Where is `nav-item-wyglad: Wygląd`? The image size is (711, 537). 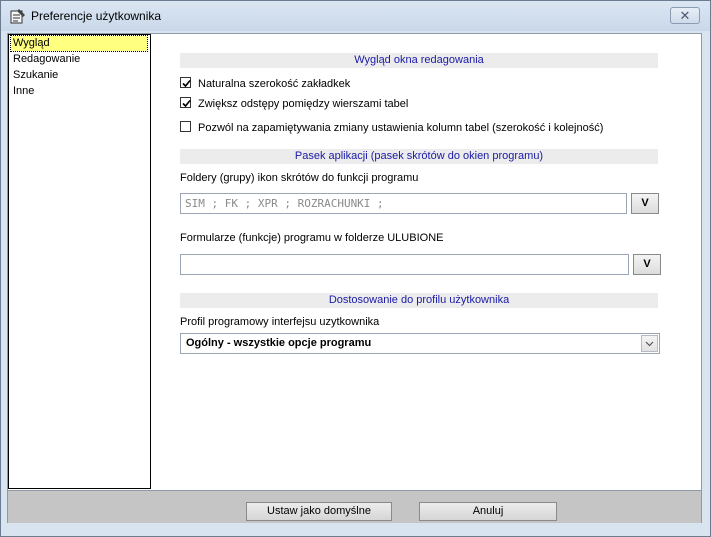 nav-item-wyglad: Wygląd is located at coordinates (79, 43).